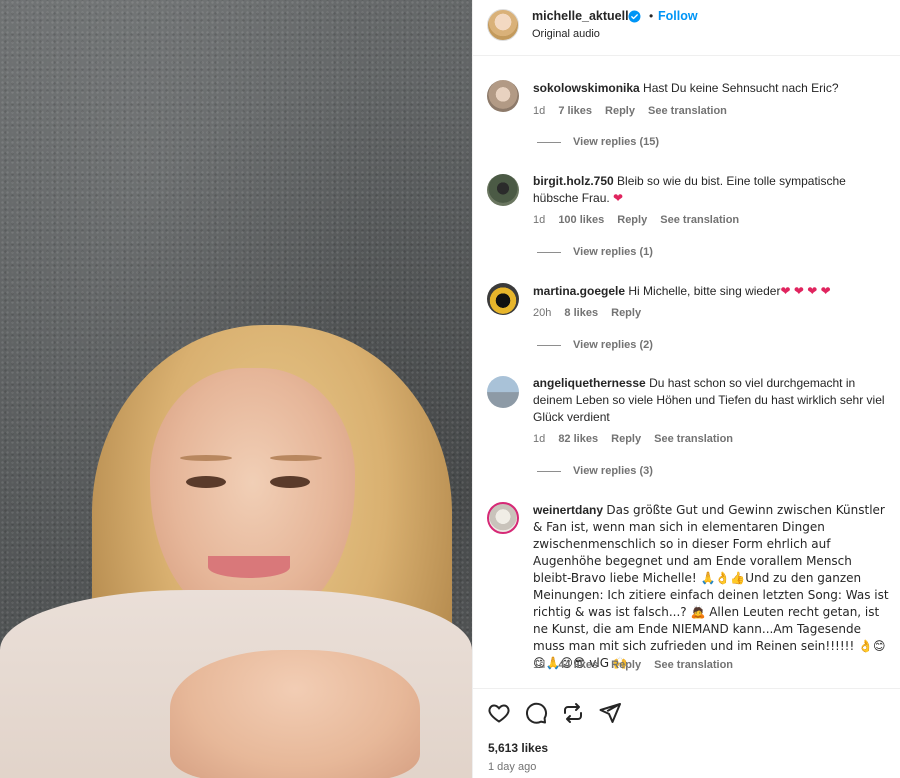 The width and height of the screenshot is (900, 778). I want to click on comment-meta: 1d 44 likes Reply See translation, so click(638, 665).